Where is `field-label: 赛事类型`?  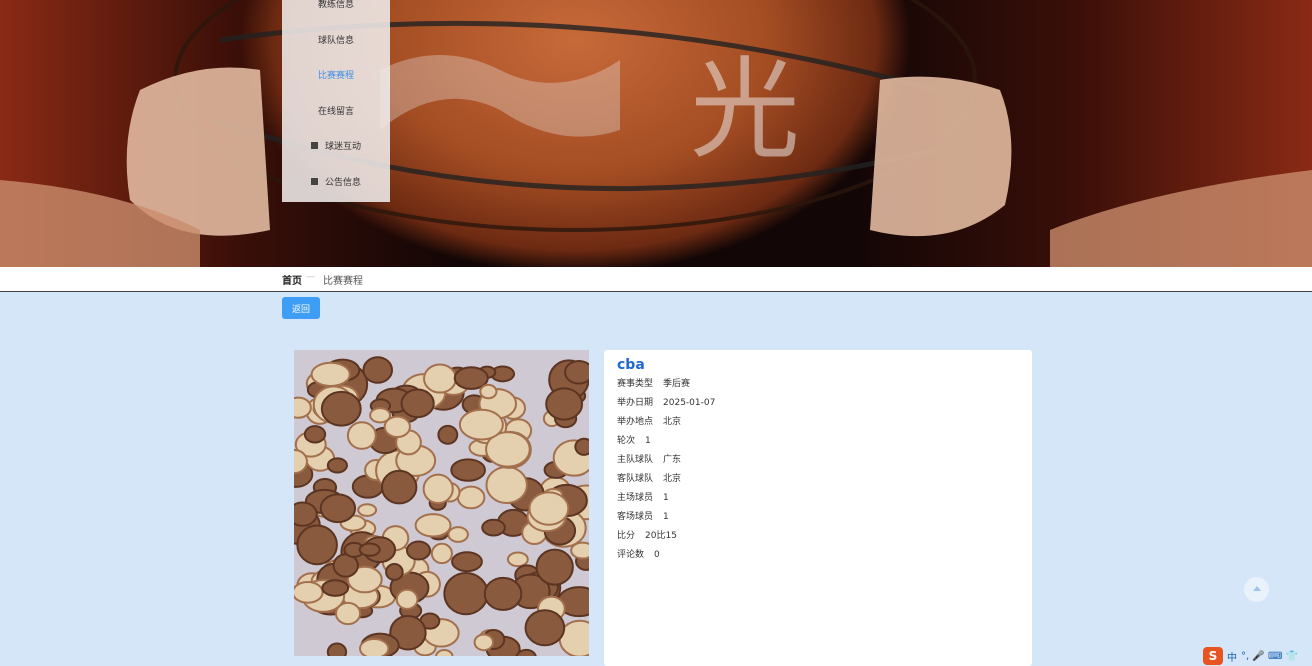 field-label: 赛事类型 is located at coordinates (635, 384).